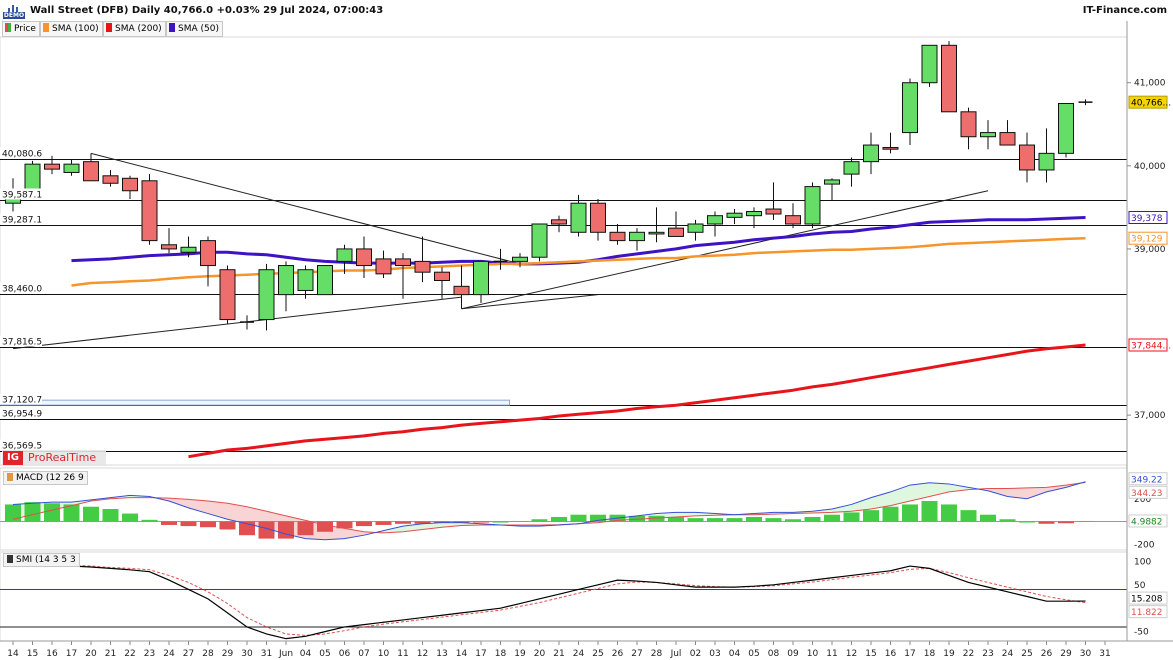  I want to click on x-tick-label: 23, so click(149, 654).